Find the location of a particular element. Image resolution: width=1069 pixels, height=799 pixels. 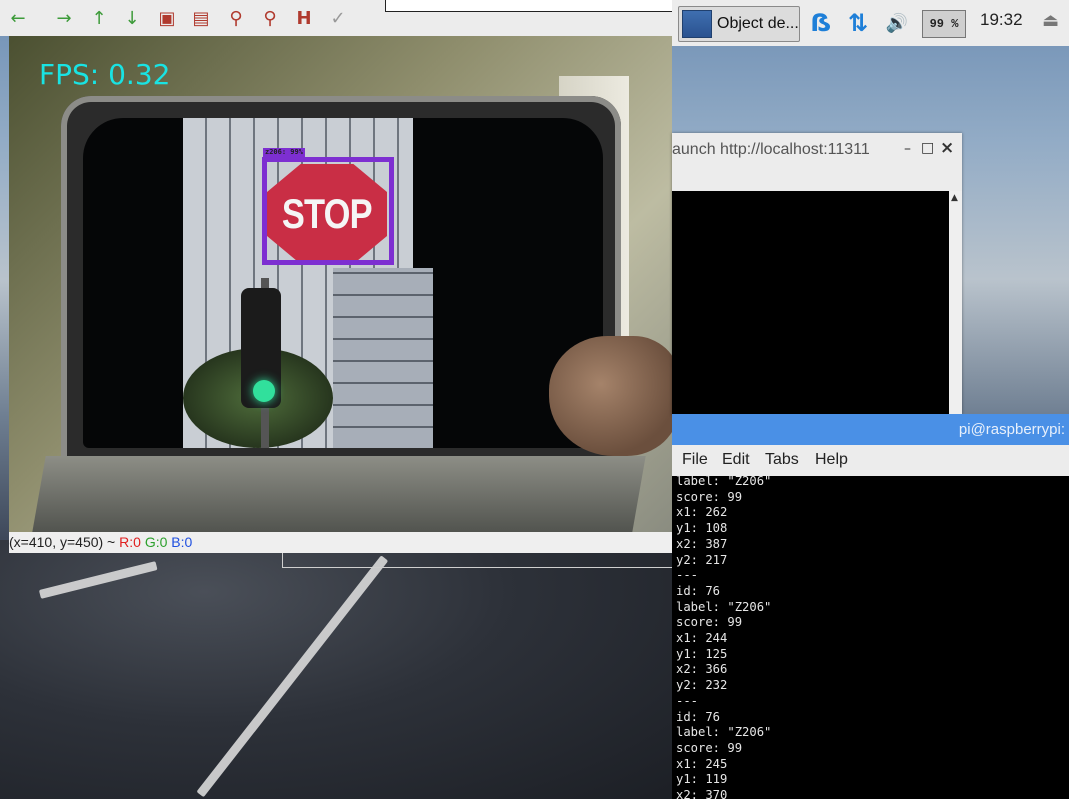

laptop-keyboard is located at coordinates (339, 494).